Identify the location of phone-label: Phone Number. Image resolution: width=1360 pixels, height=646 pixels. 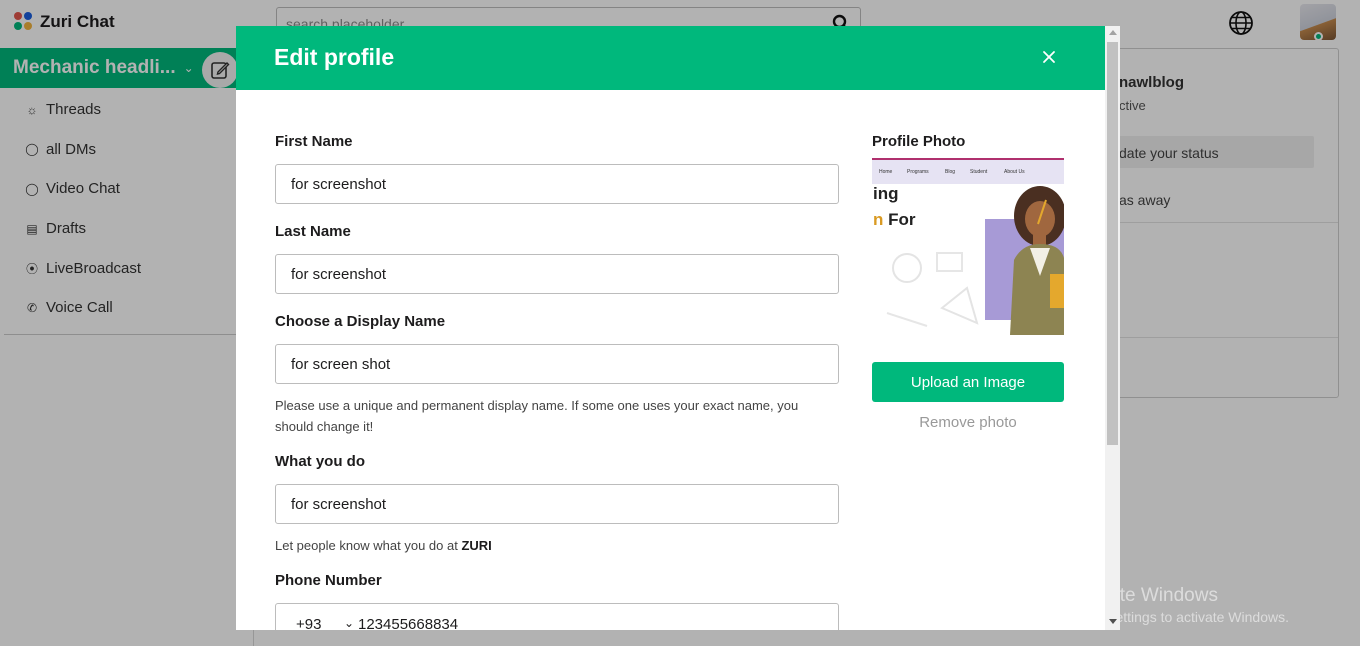
(328, 580).